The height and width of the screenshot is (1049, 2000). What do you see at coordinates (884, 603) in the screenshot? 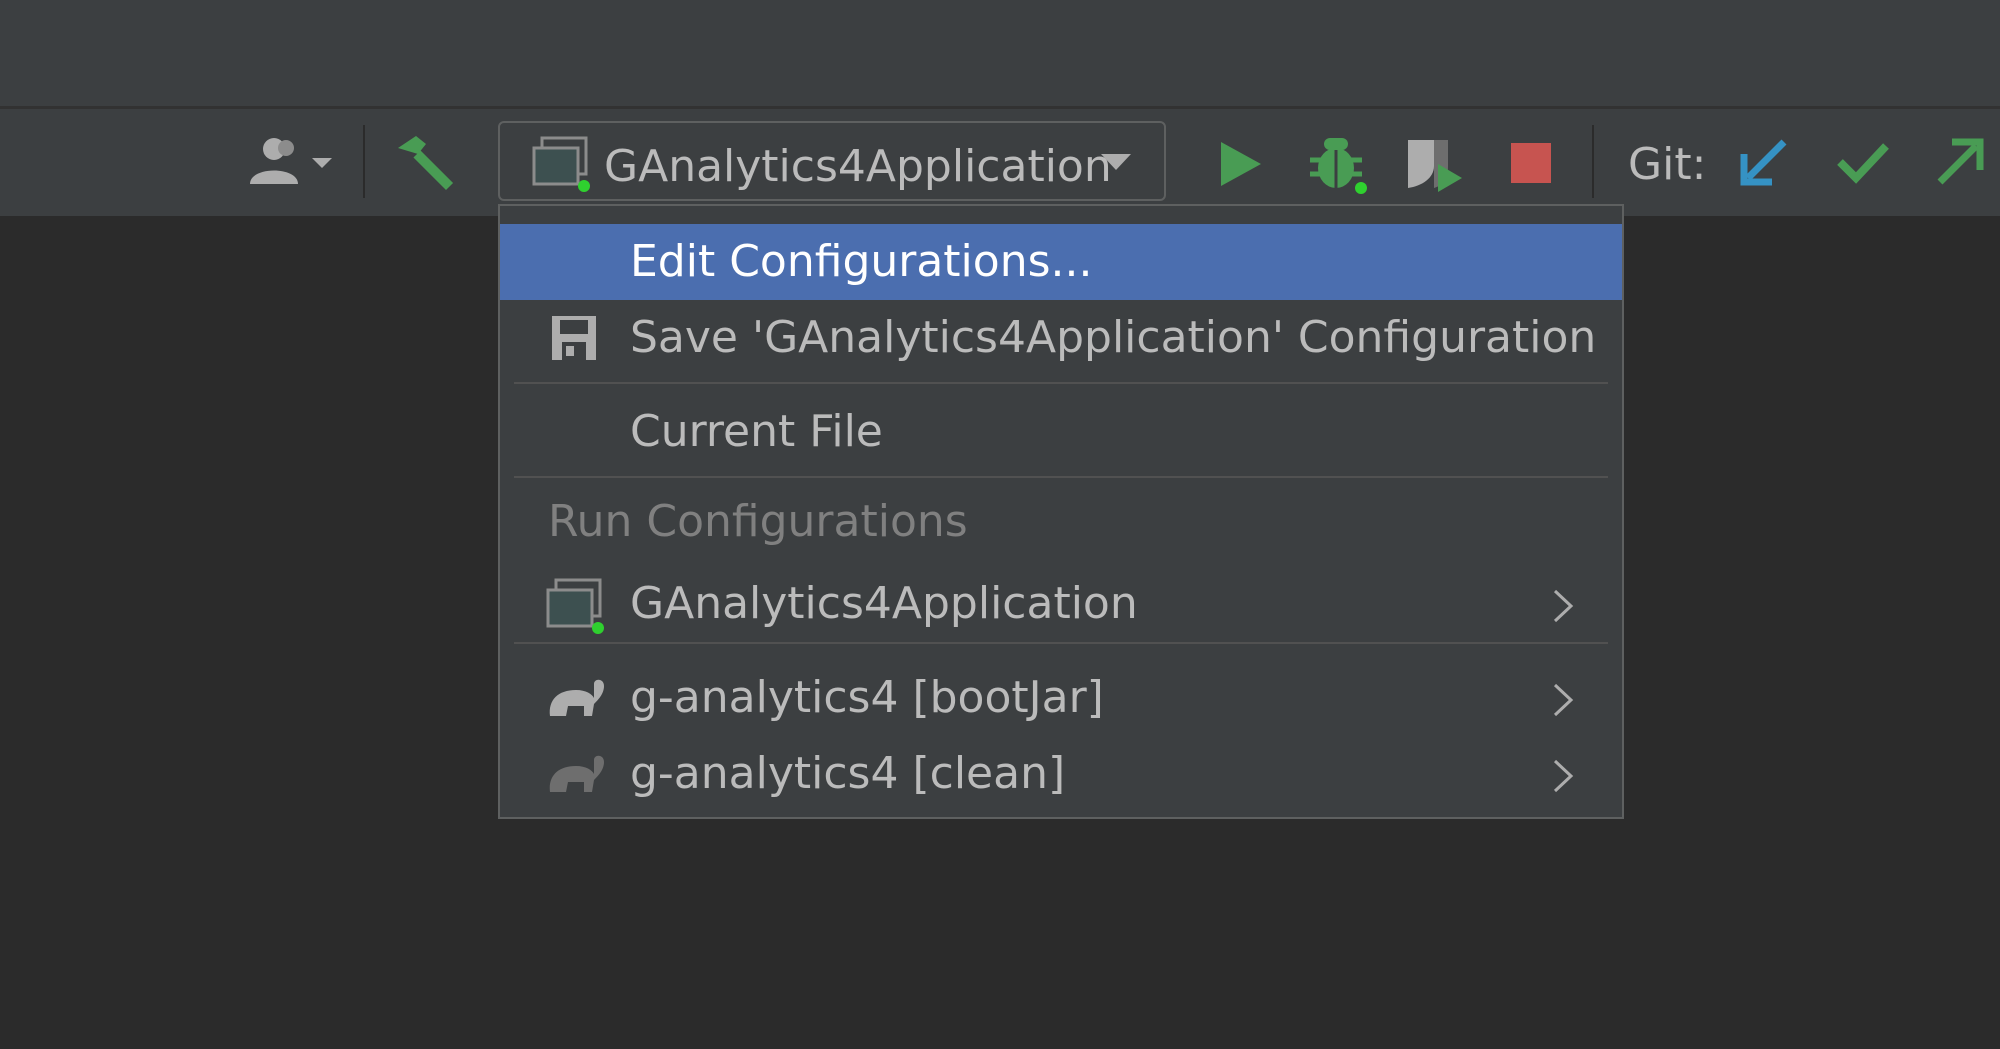
I see `menu-item-label: GAnalytics4Application` at bounding box center [884, 603].